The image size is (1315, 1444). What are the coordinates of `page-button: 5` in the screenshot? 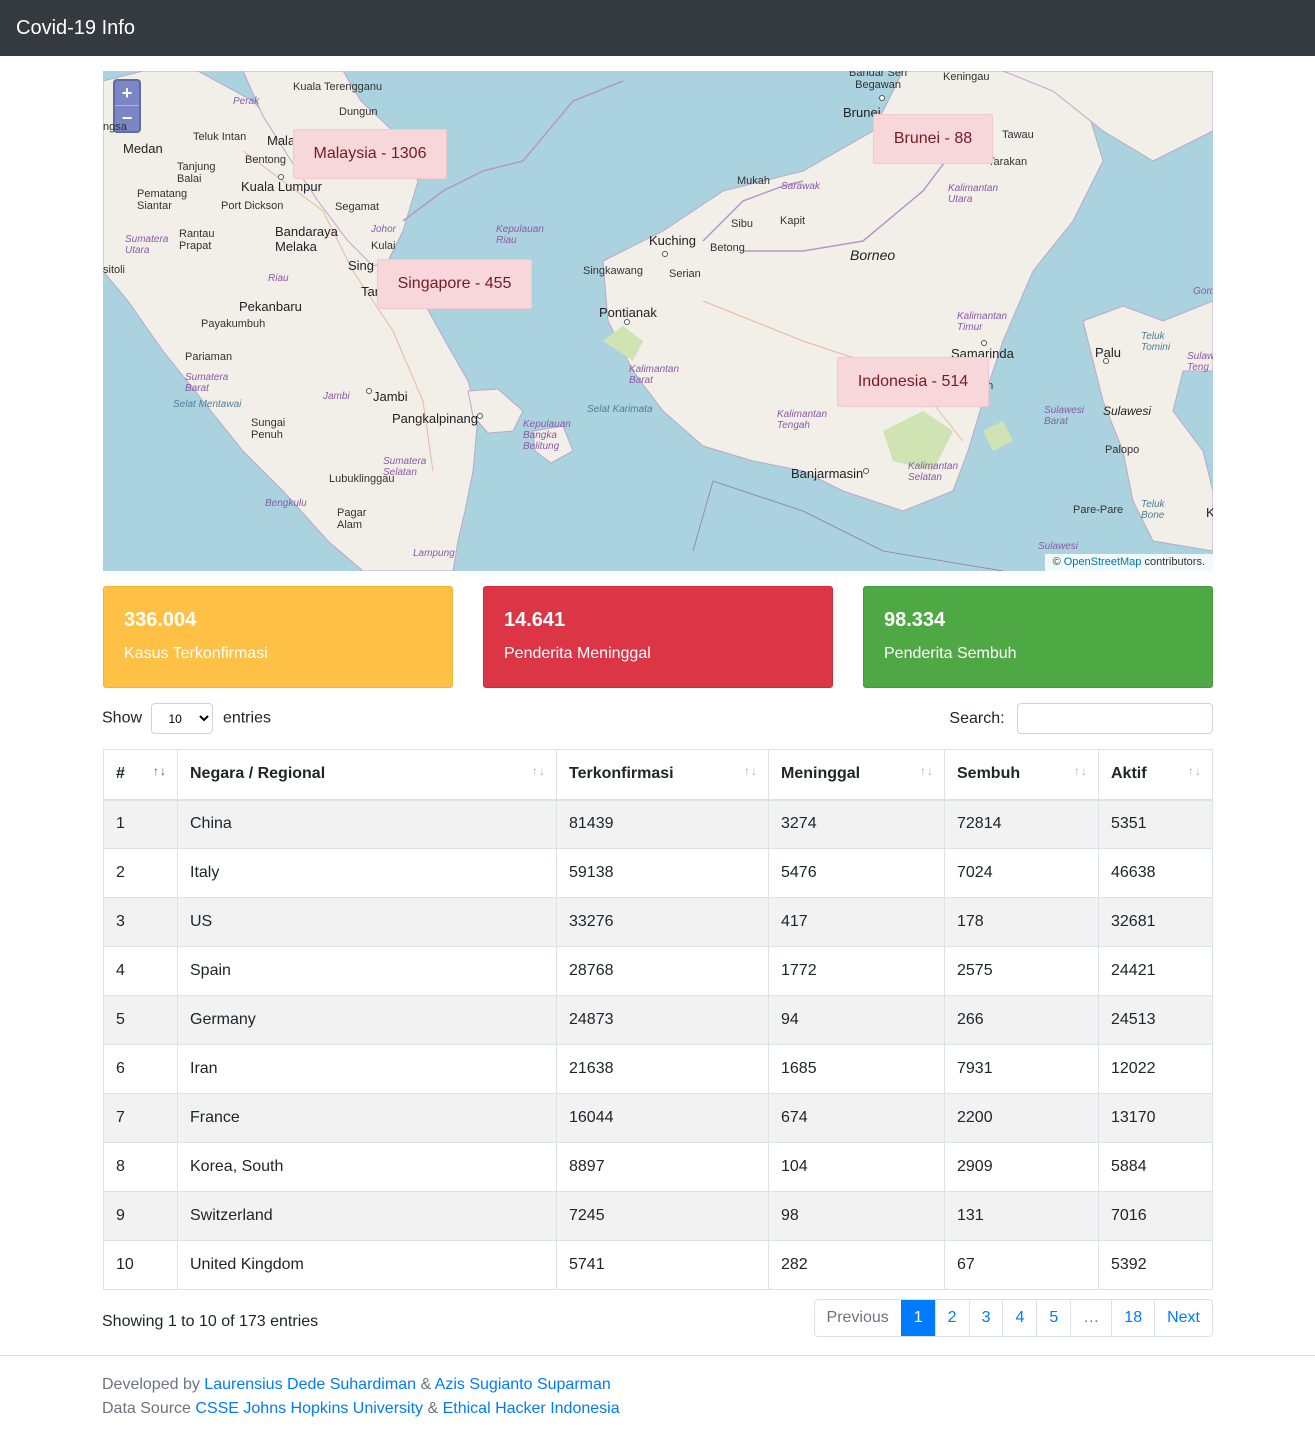 It's located at (1053, 1318).